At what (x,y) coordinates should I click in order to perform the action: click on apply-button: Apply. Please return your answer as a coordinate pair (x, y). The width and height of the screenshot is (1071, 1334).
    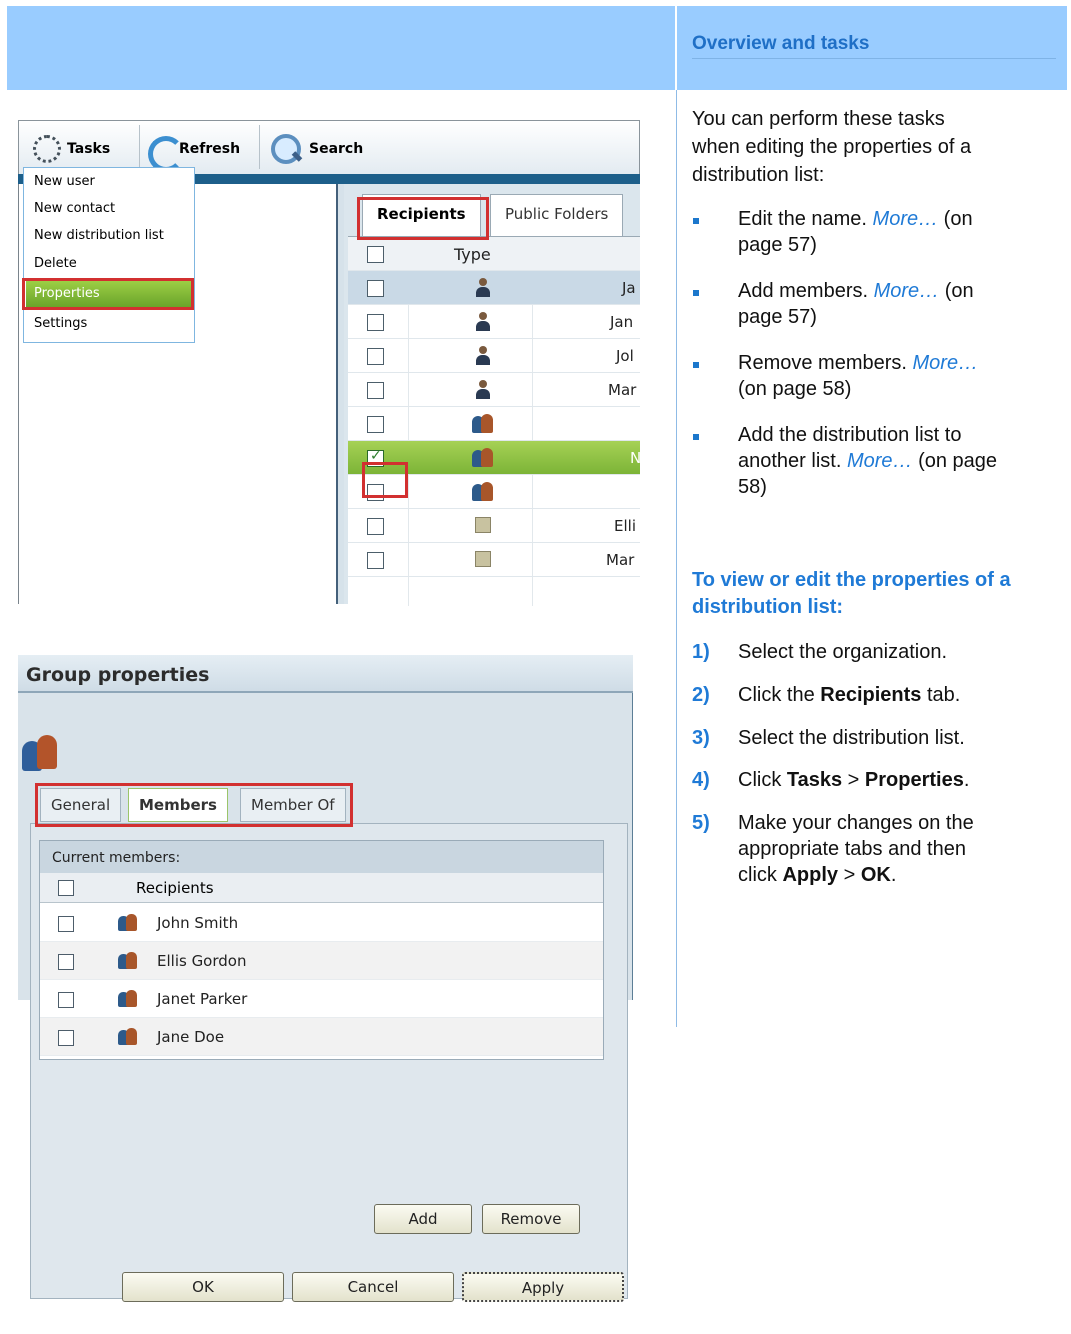
    Looking at the image, I should click on (543, 1287).